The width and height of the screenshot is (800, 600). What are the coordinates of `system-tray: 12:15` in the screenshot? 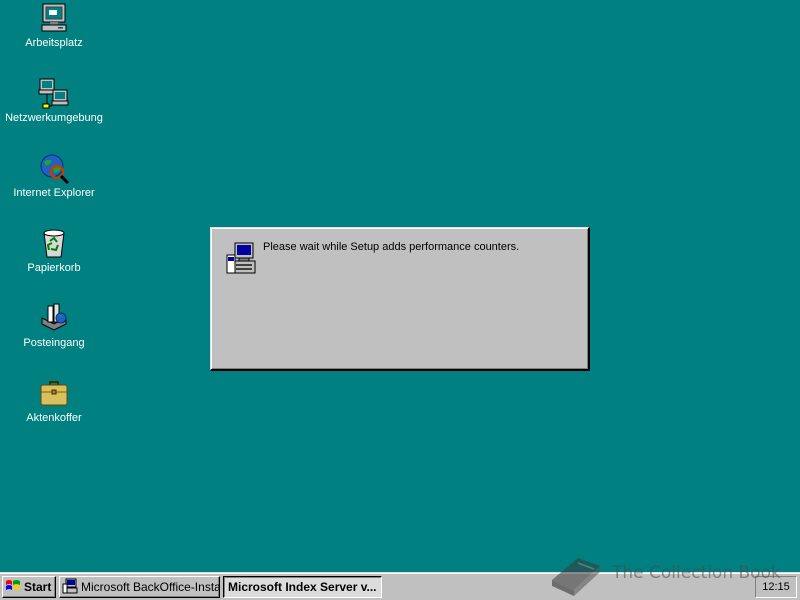 It's located at (776, 587).